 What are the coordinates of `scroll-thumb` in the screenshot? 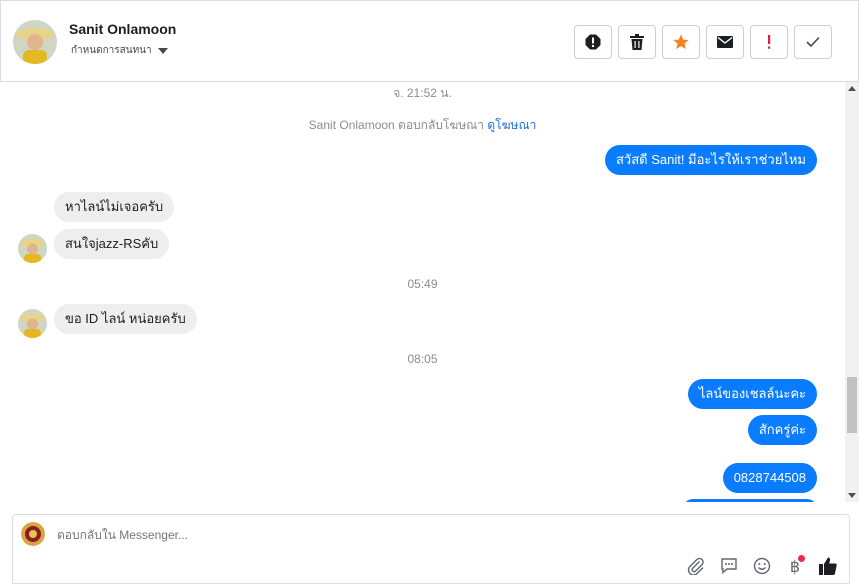 It's located at (852, 405).